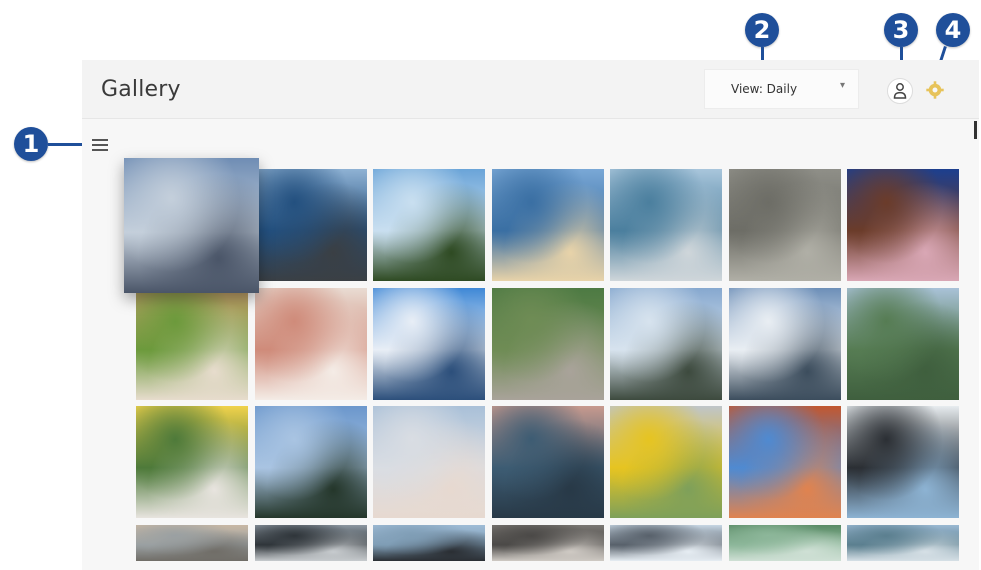 Image resolution: width=981 pixels, height=570 pixels. I want to click on callout-badge-1: 1, so click(31, 144).